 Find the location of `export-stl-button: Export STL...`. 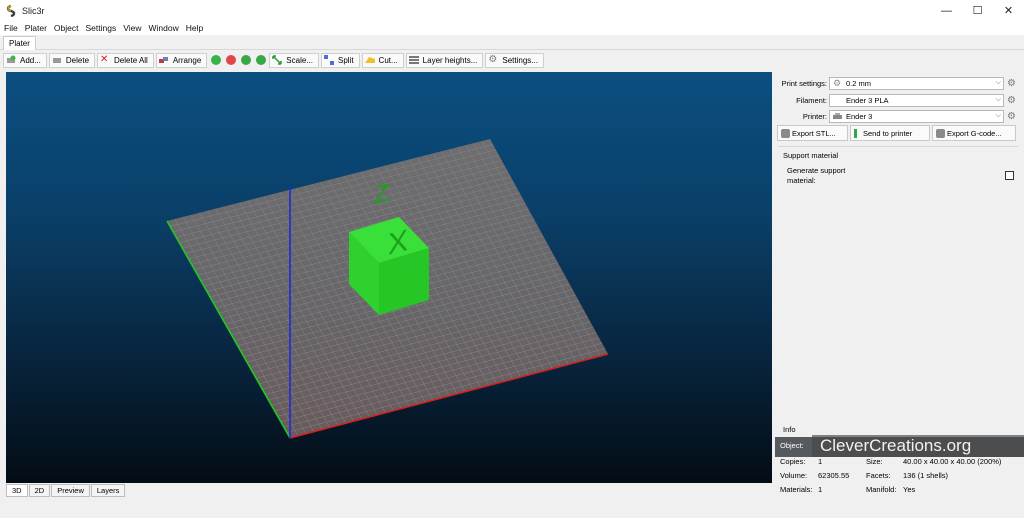

export-stl-button: Export STL... is located at coordinates (812, 133).